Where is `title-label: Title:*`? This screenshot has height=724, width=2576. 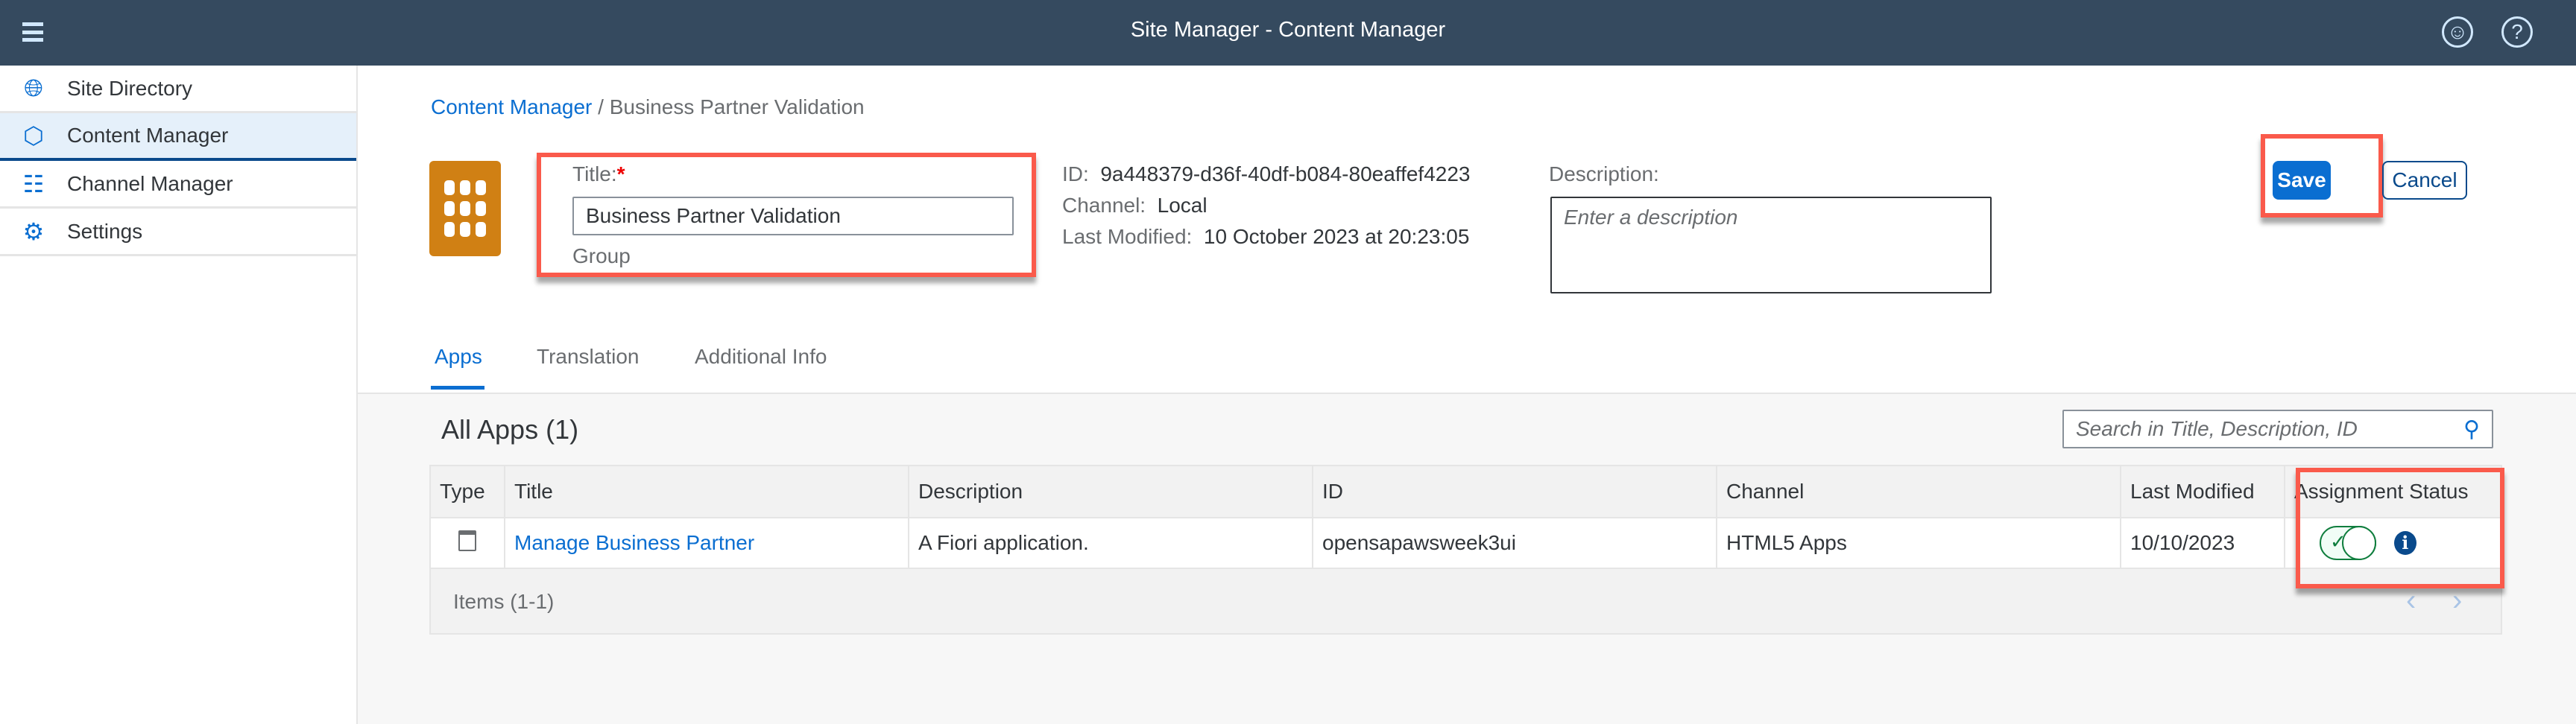 title-label: Title:* is located at coordinates (598, 174).